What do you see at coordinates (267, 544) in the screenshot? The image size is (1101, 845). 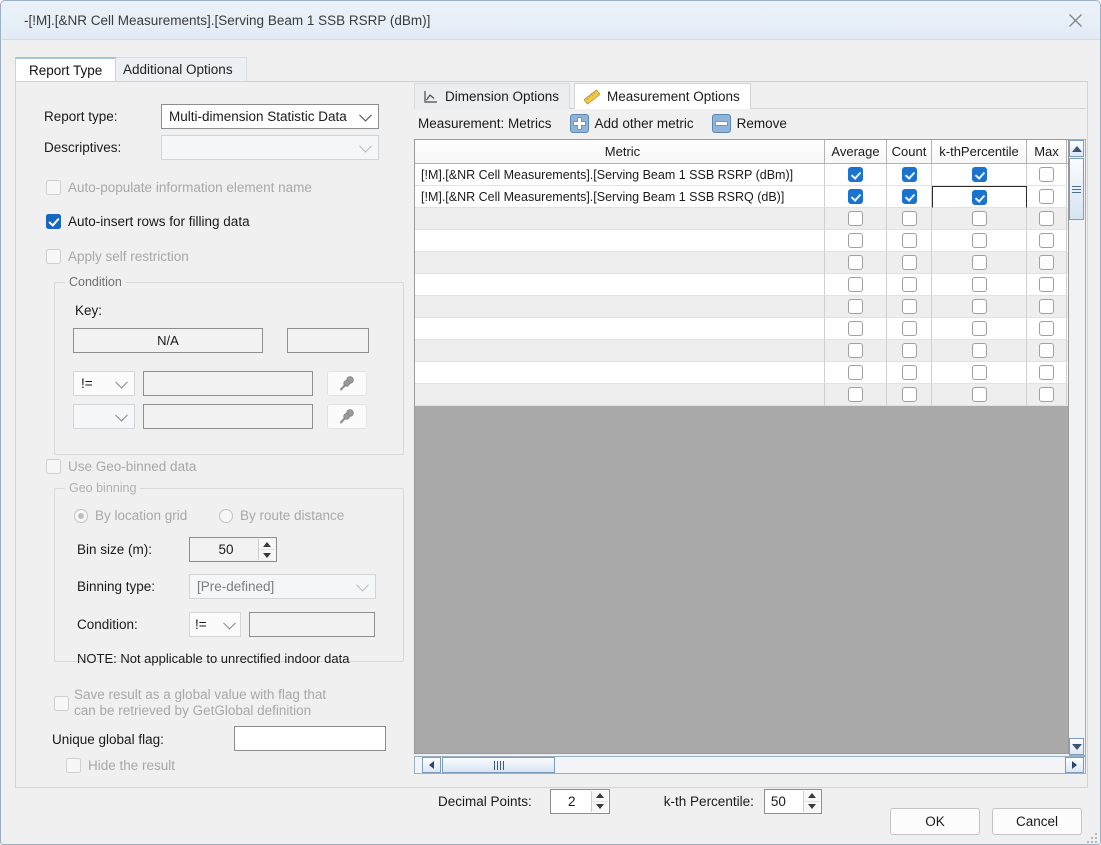 I see `bin-size-up-button` at bounding box center [267, 544].